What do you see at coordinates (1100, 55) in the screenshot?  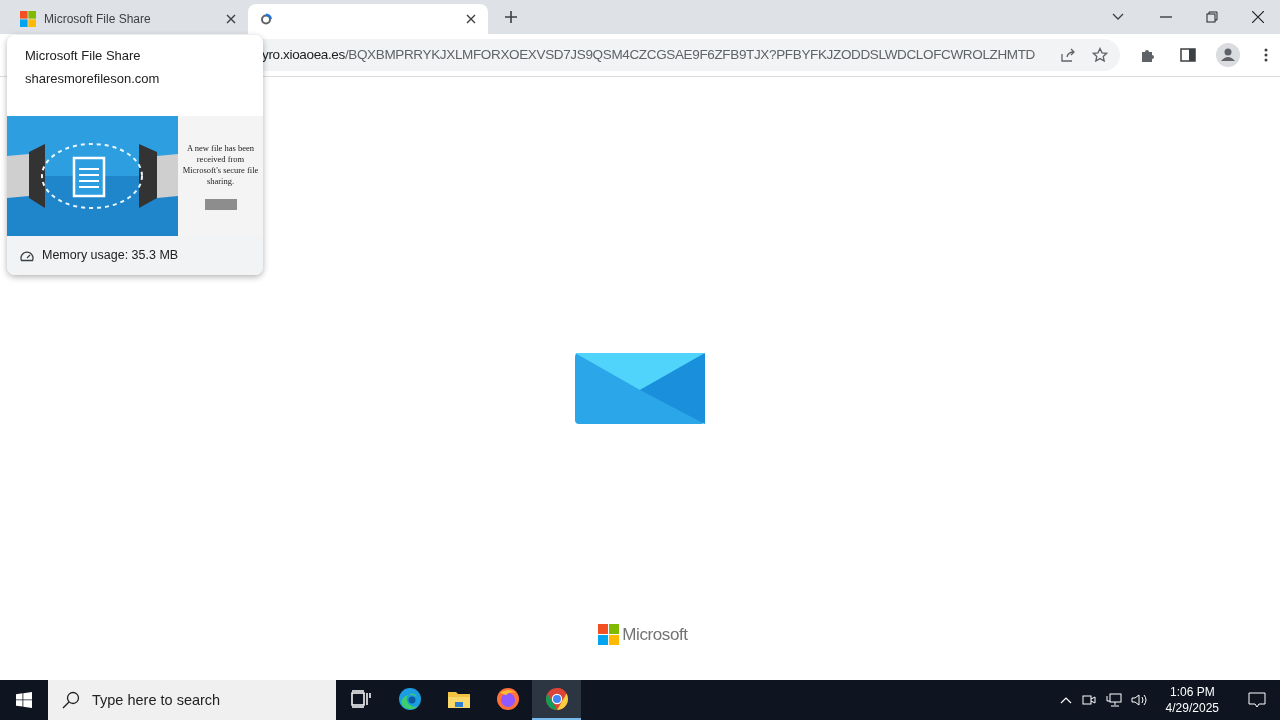 I see `star-icon` at bounding box center [1100, 55].